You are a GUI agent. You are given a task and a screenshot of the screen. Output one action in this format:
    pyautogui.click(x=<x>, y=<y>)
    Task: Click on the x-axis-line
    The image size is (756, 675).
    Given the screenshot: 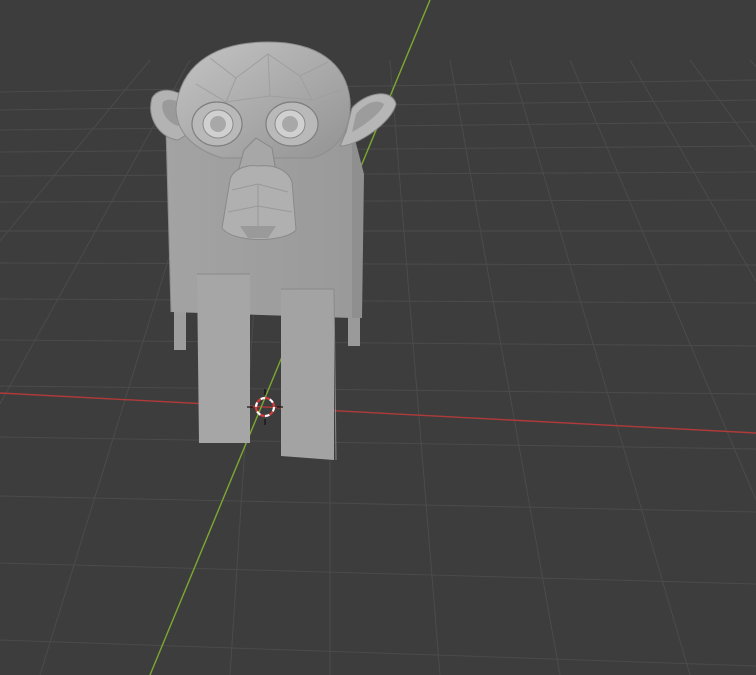 What is the action you would take?
    pyautogui.click(x=378, y=413)
    